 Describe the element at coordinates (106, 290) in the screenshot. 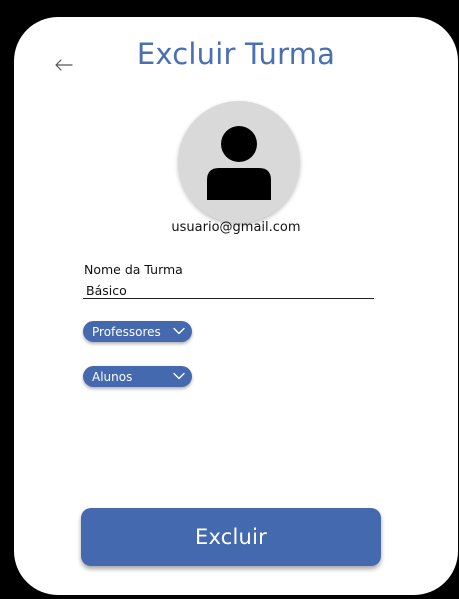

I see `class-name-input: Básico` at that location.